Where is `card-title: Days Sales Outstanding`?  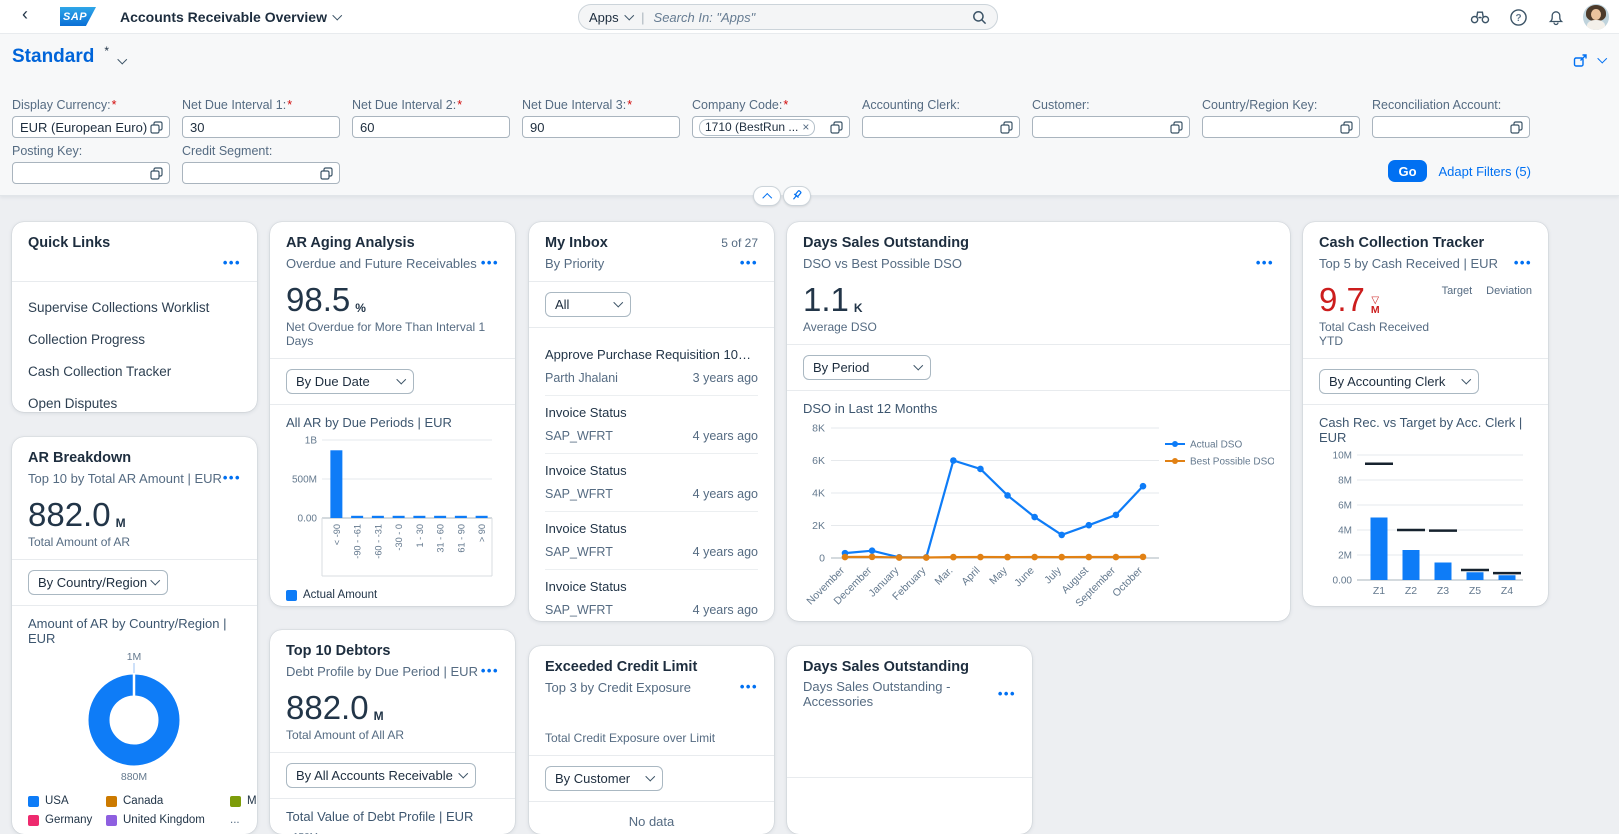
card-title: Days Sales Outstanding is located at coordinates (886, 667).